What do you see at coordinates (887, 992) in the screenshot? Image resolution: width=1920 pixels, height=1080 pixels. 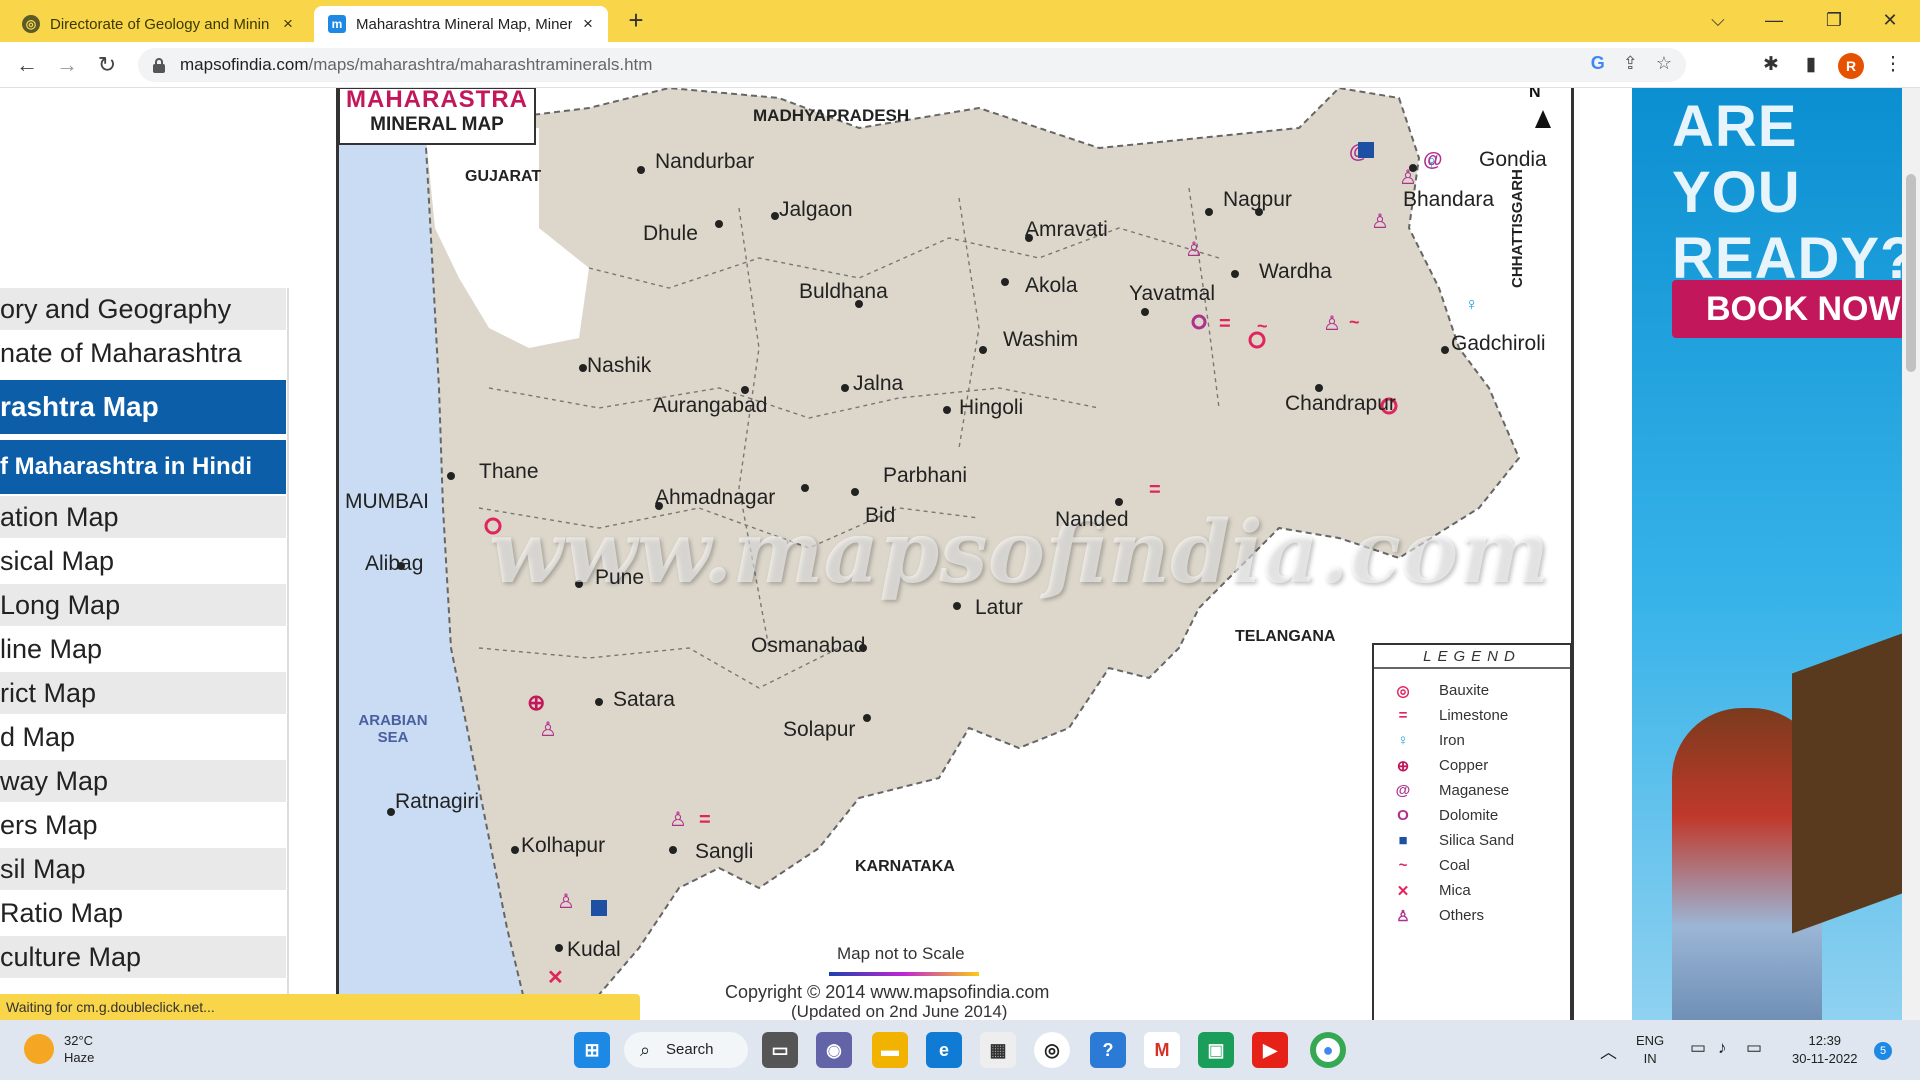 I see `copyright: Copyright © 2014 www.mapsofindia.com` at bounding box center [887, 992].